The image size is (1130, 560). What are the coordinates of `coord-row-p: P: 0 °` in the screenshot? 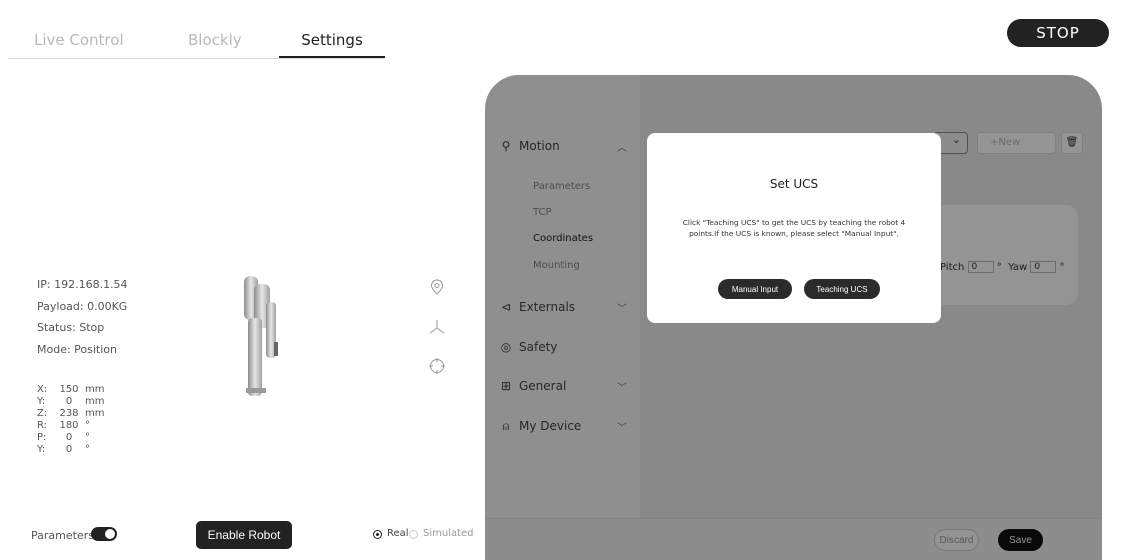 It's located at (76, 438).